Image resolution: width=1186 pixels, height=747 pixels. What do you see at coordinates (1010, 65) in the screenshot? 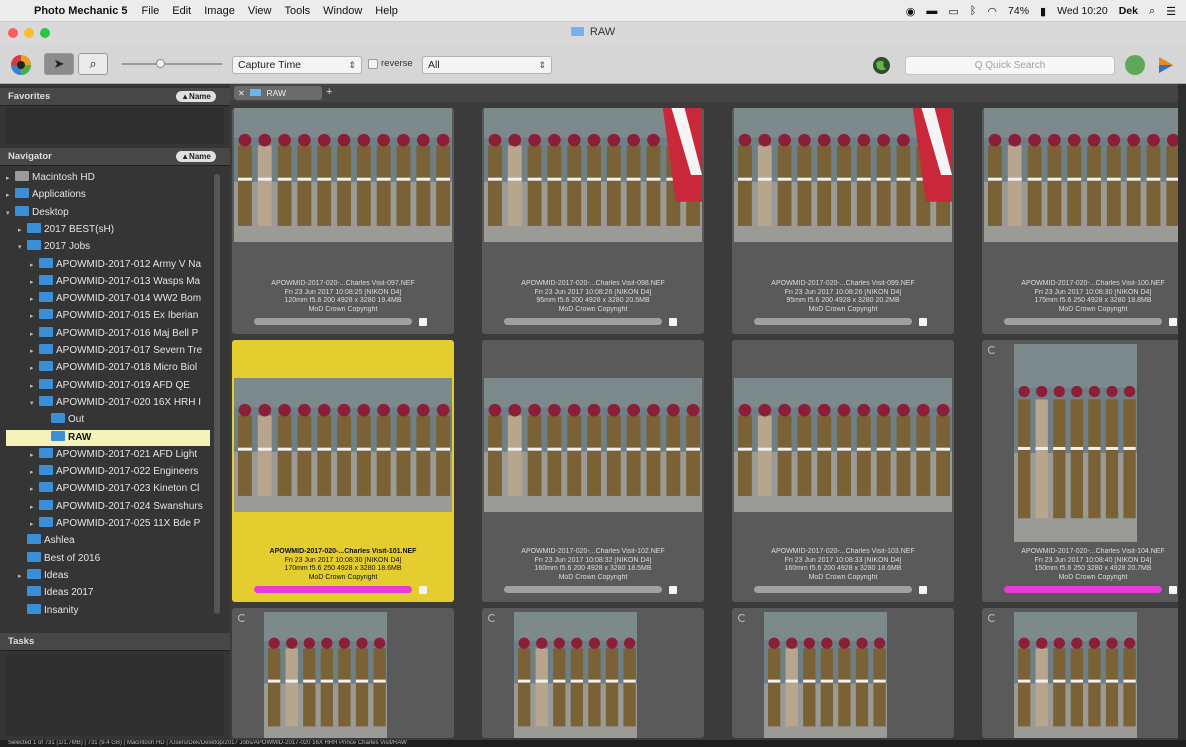
I see `quick-search-input: Q Quick Search` at bounding box center [1010, 65].